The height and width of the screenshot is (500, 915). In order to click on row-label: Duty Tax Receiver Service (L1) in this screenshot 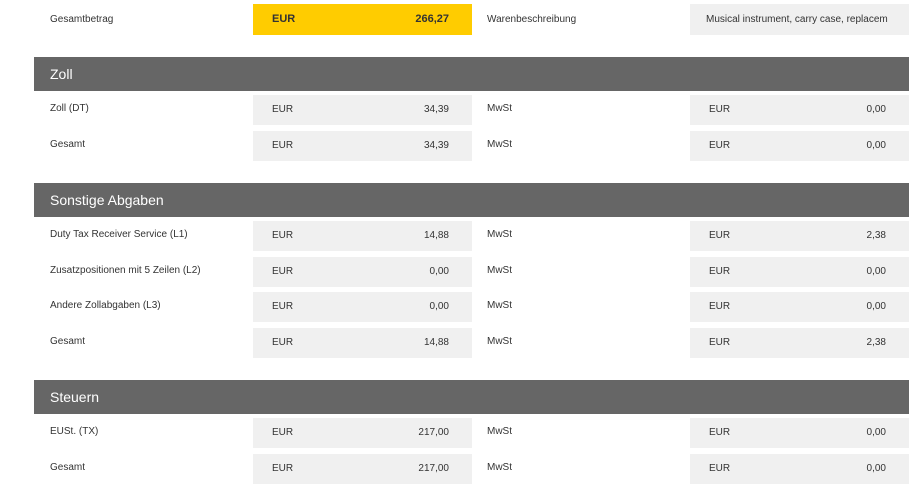, I will do `click(119, 234)`.